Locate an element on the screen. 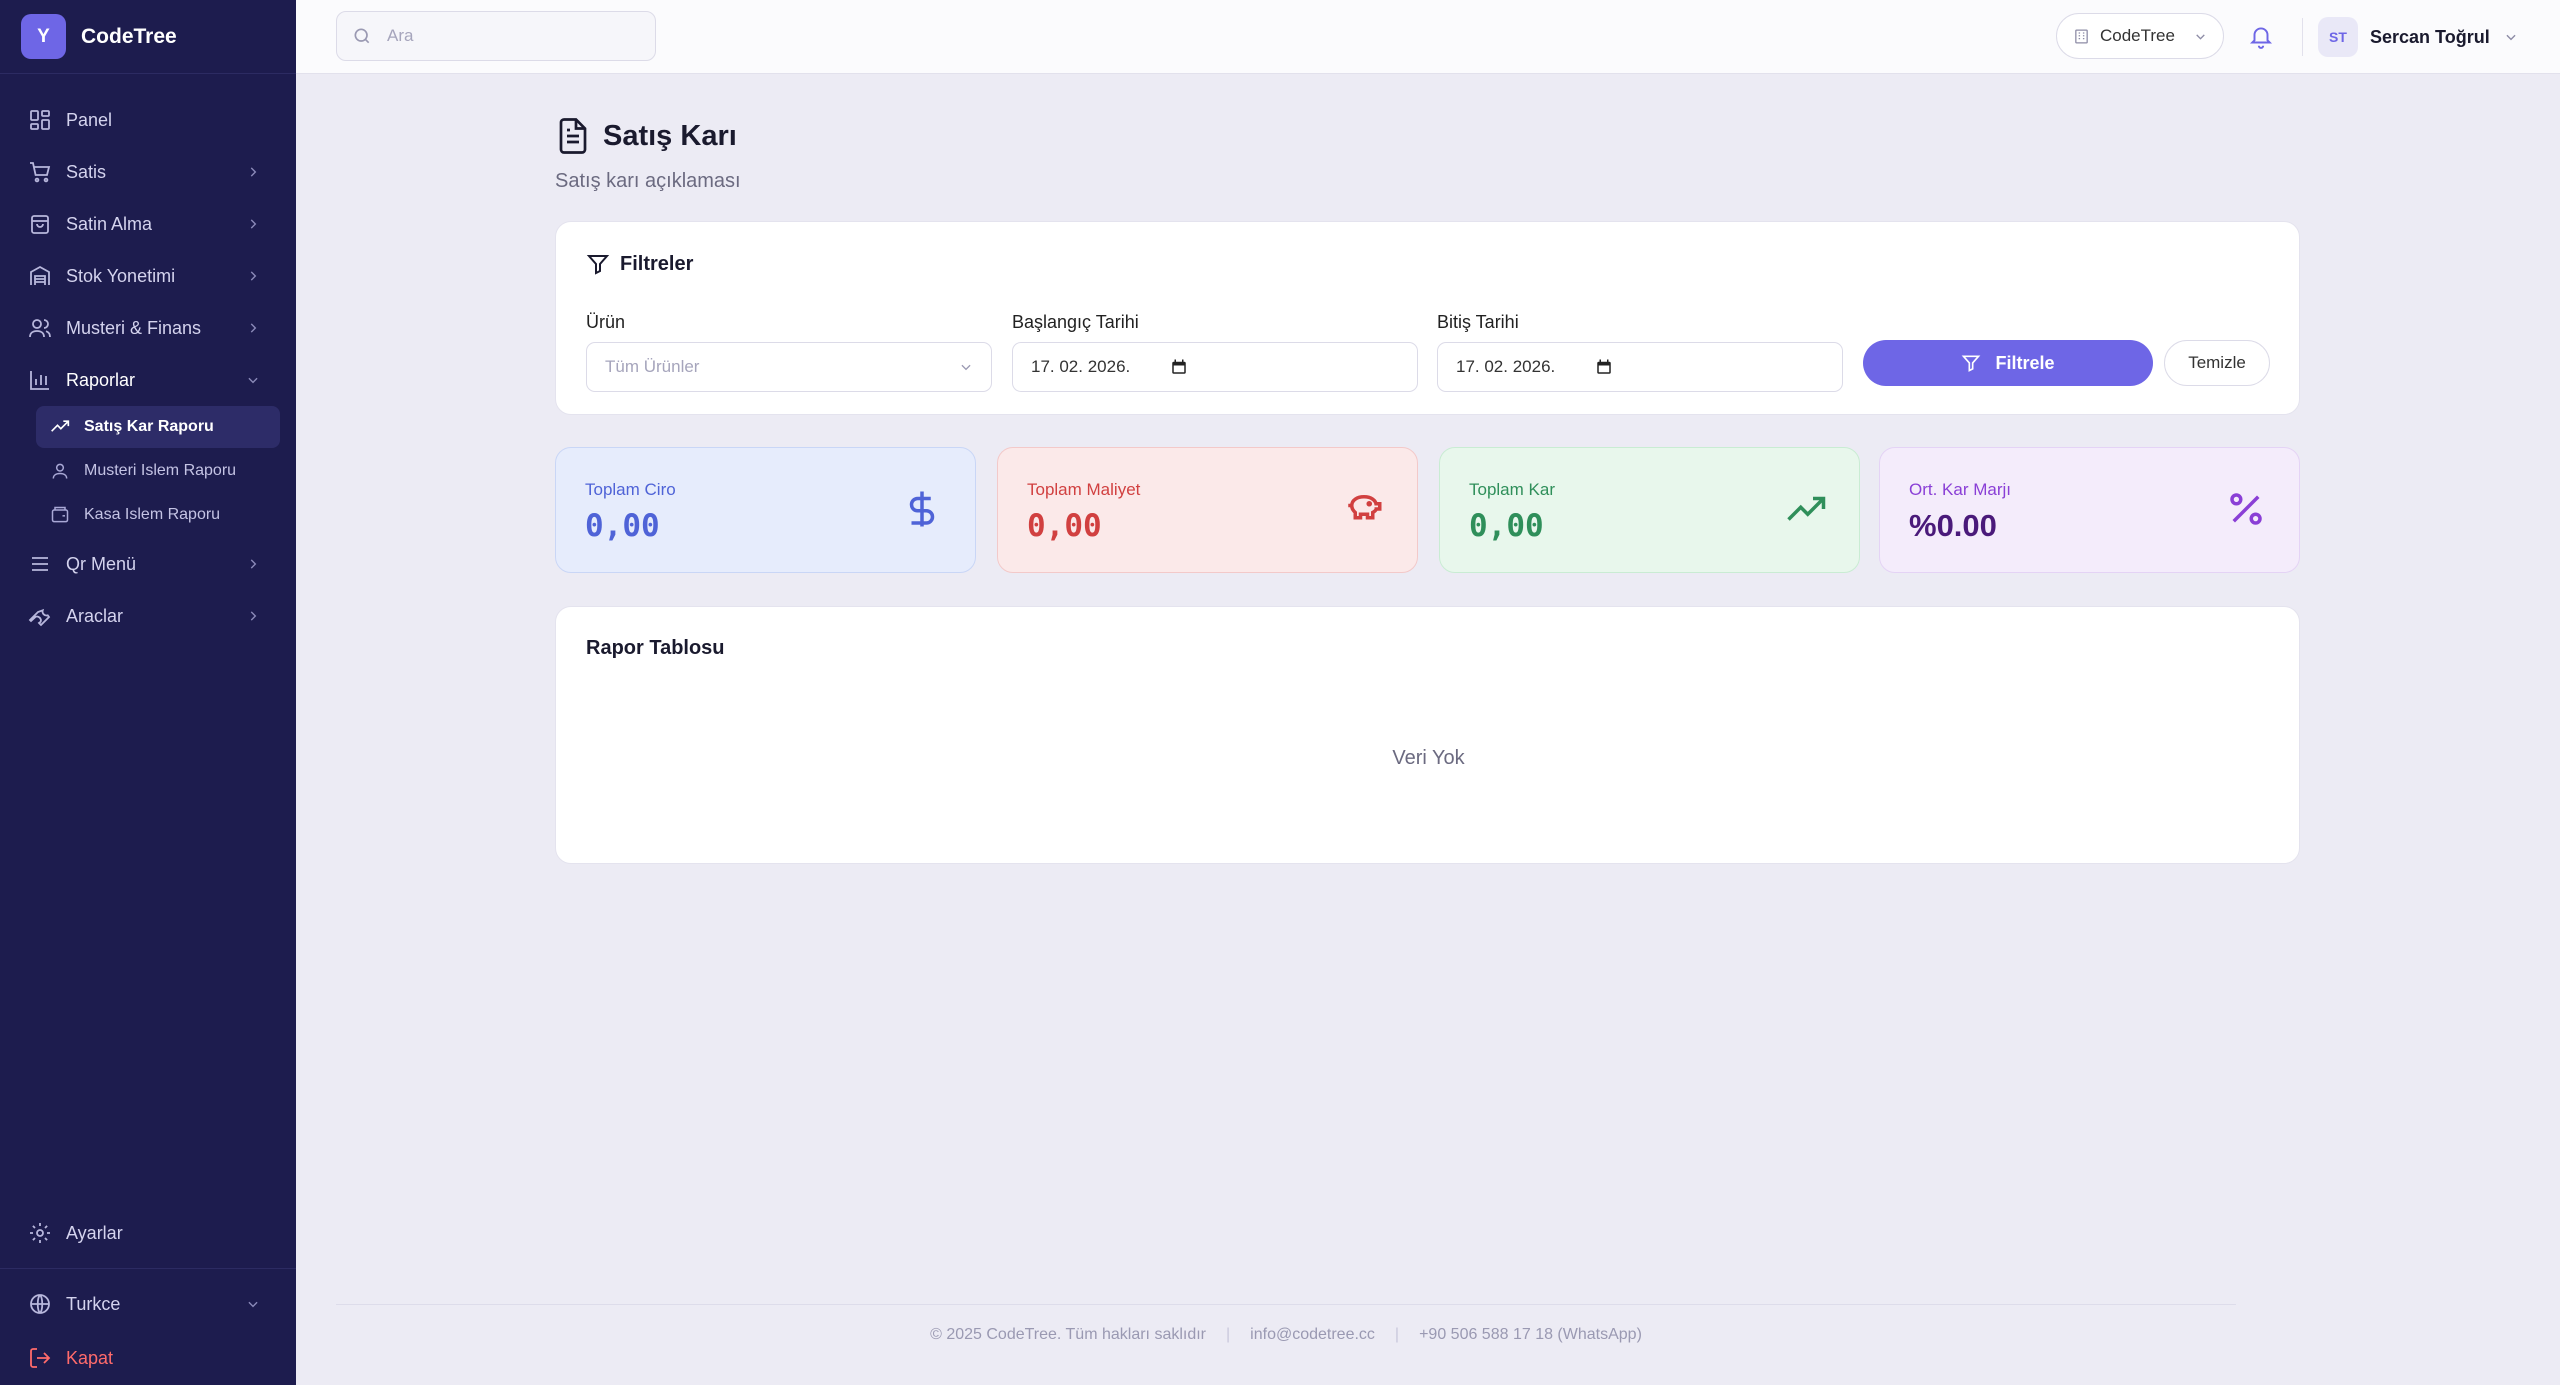 The width and height of the screenshot is (2560, 1385). sidebar-item-ayarlar: Ayarlar is located at coordinates (148, 1233).